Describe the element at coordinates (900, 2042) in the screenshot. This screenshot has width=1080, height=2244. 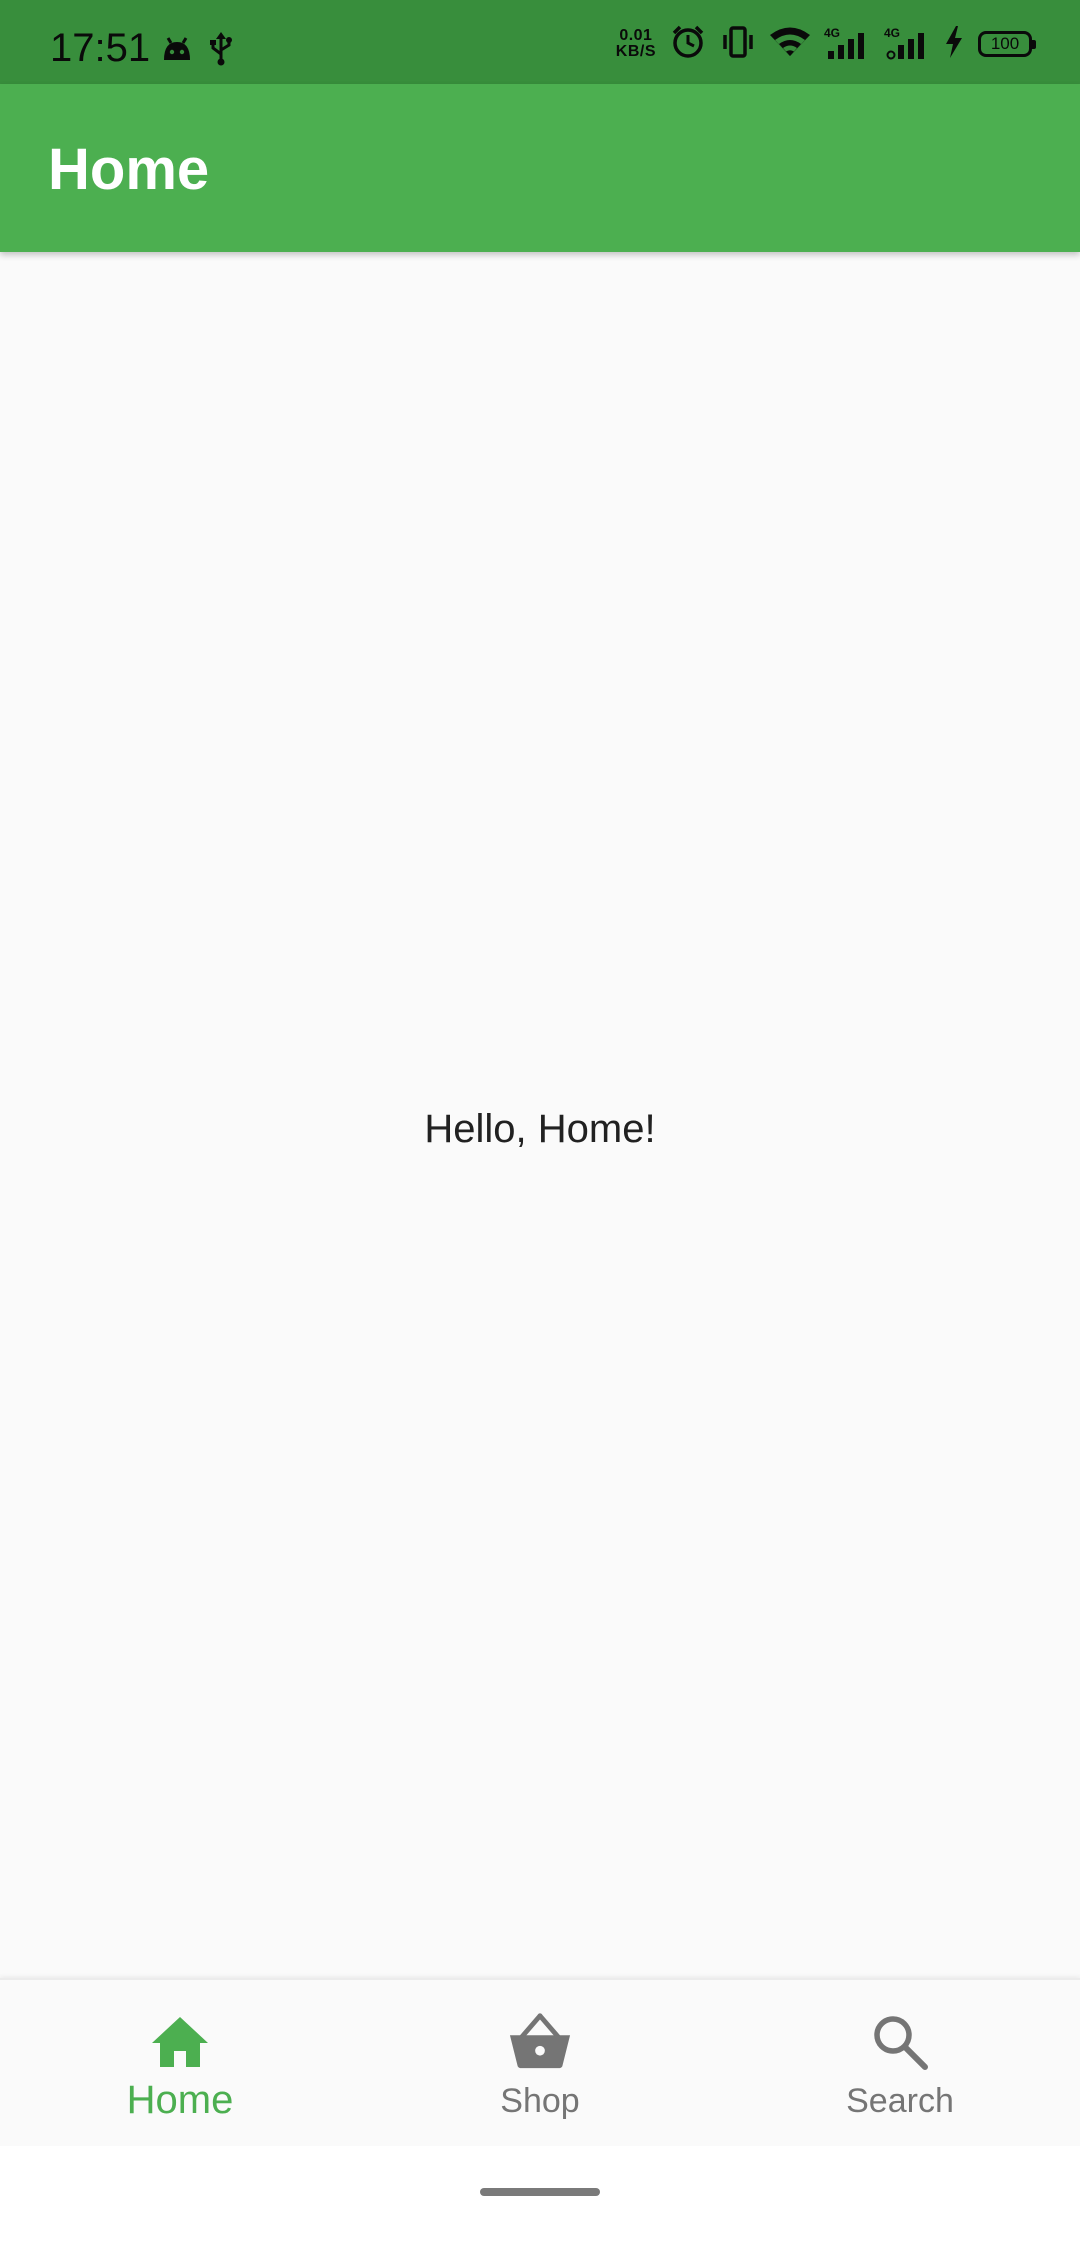
I see `search-icon` at that location.